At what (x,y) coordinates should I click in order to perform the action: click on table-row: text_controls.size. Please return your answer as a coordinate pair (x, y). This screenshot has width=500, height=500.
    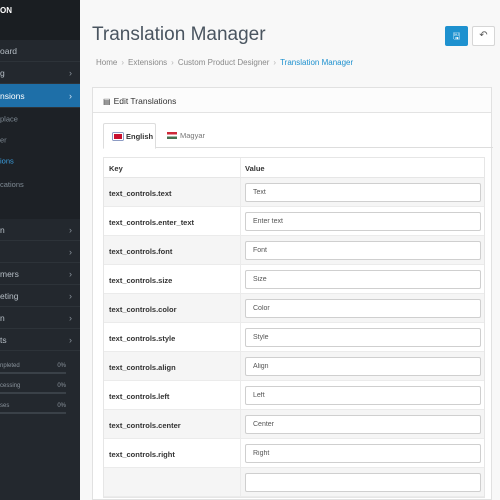
    Looking at the image, I should click on (294, 279).